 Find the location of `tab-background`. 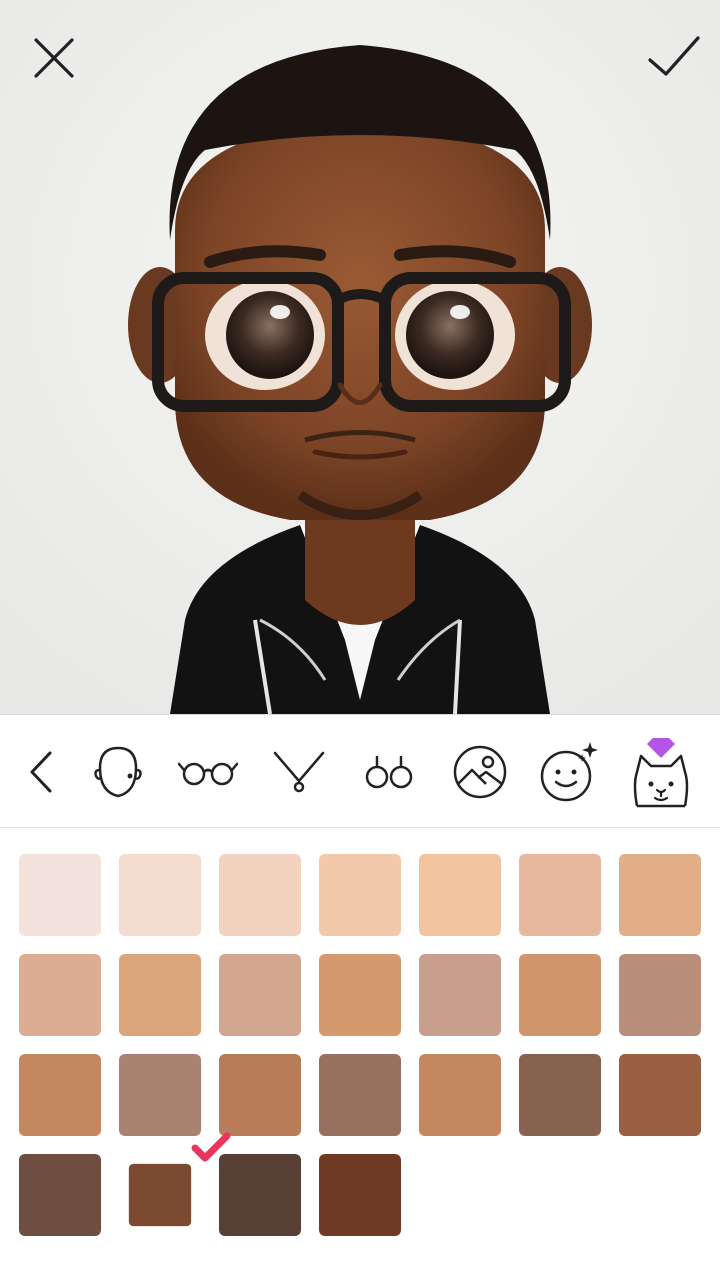

tab-background is located at coordinates (480, 772).